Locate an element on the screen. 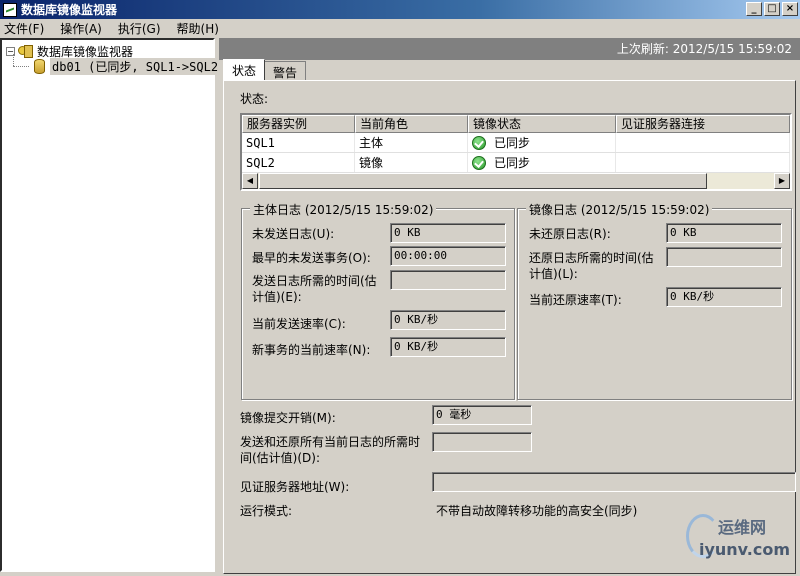  new-tx-rate-field: 0 KB/秒 is located at coordinates (448, 347).